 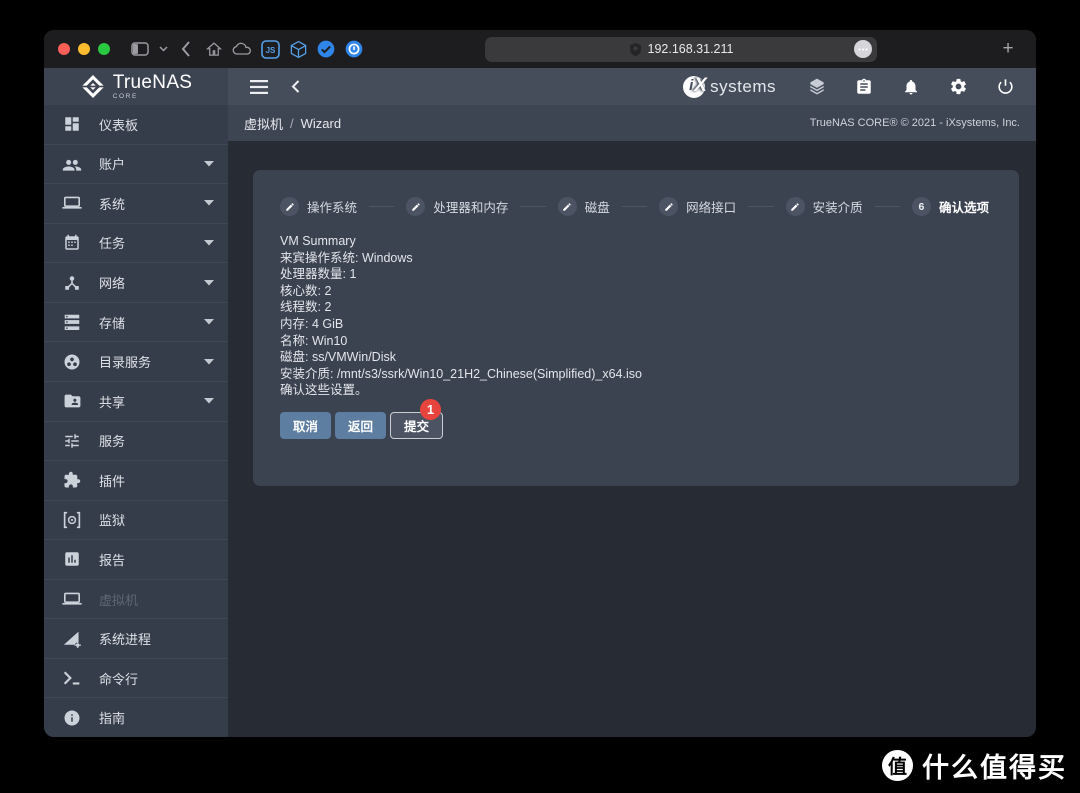 What do you see at coordinates (864, 87) in the screenshot?
I see `tasks-clipboard-icon` at bounding box center [864, 87].